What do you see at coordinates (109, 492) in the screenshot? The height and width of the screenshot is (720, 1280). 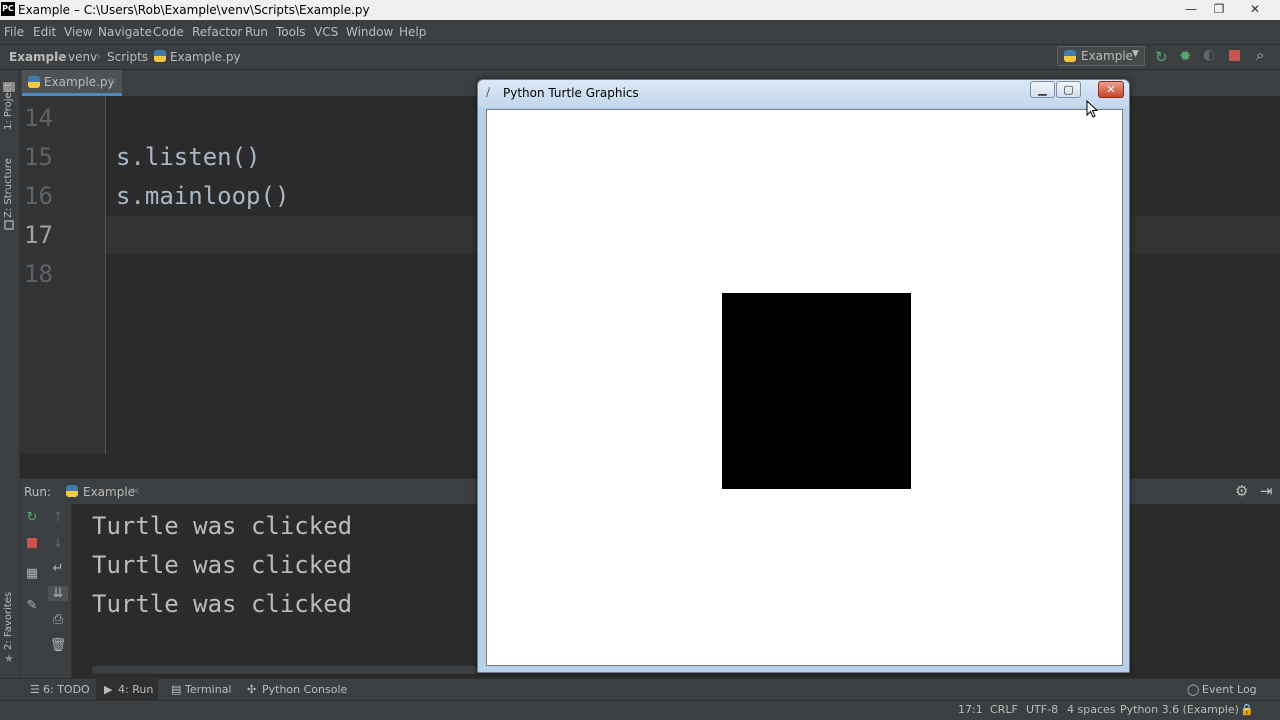 I see `run-tab-label: Example` at bounding box center [109, 492].